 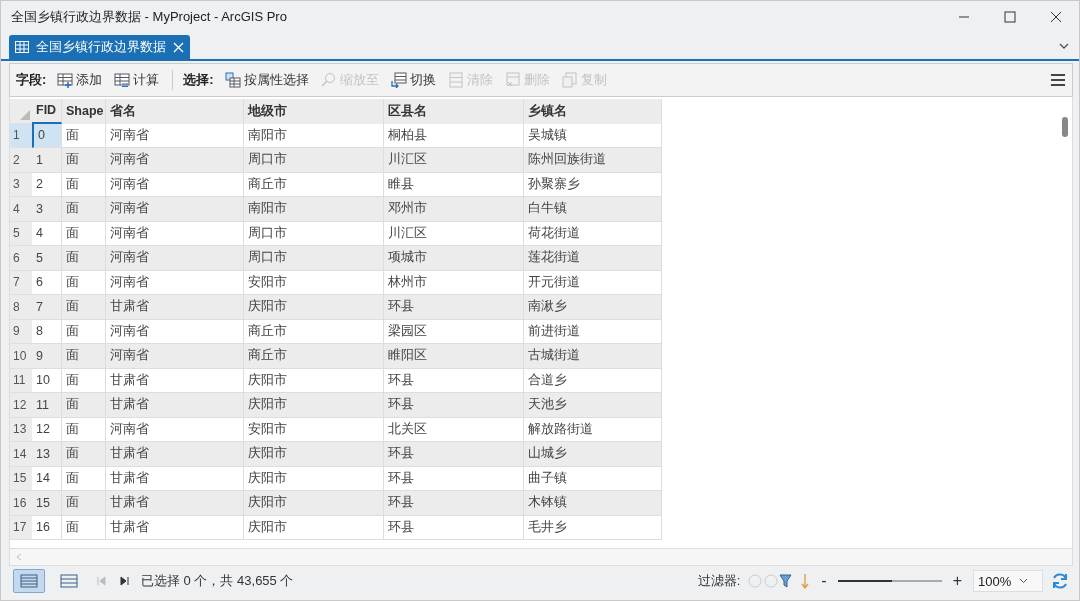 I want to click on table-delete-icon, so click(x=512, y=80).